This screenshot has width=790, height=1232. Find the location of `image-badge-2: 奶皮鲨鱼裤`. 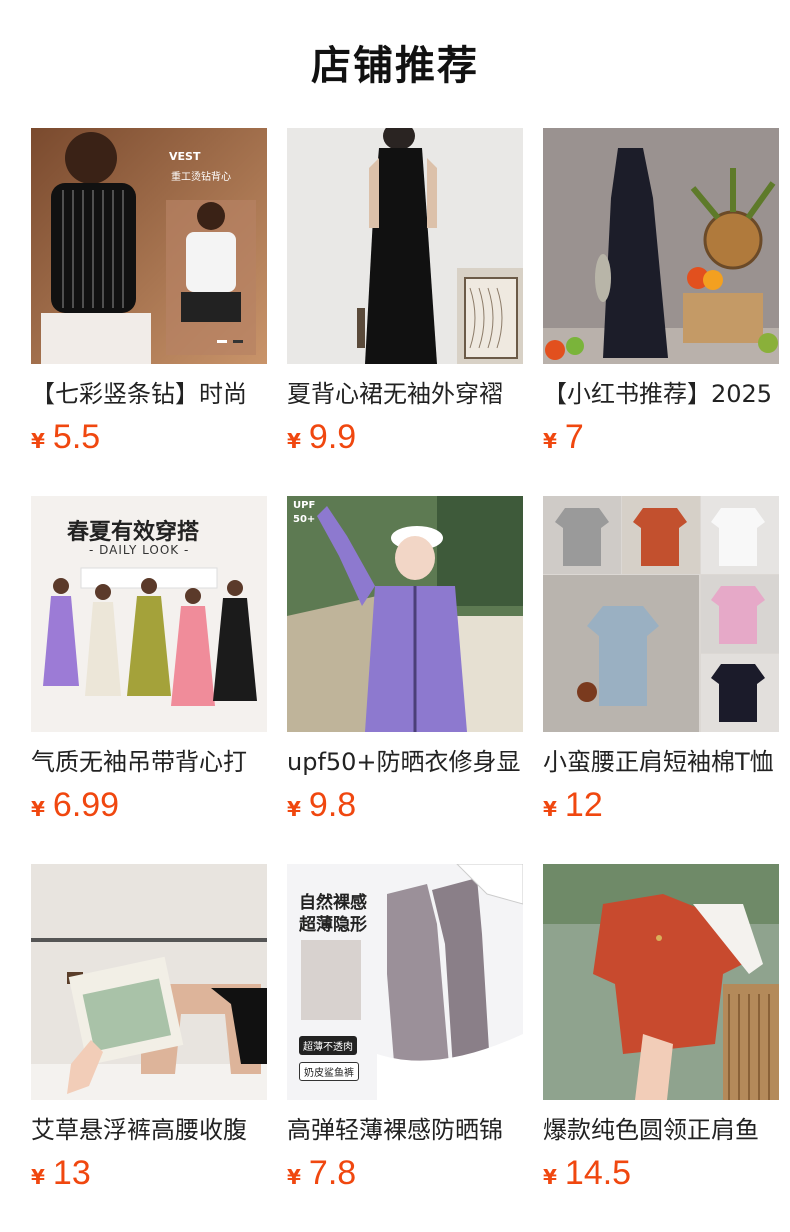

image-badge-2: 奶皮鲨鱼裤 is located at coordinates (329, 1071).